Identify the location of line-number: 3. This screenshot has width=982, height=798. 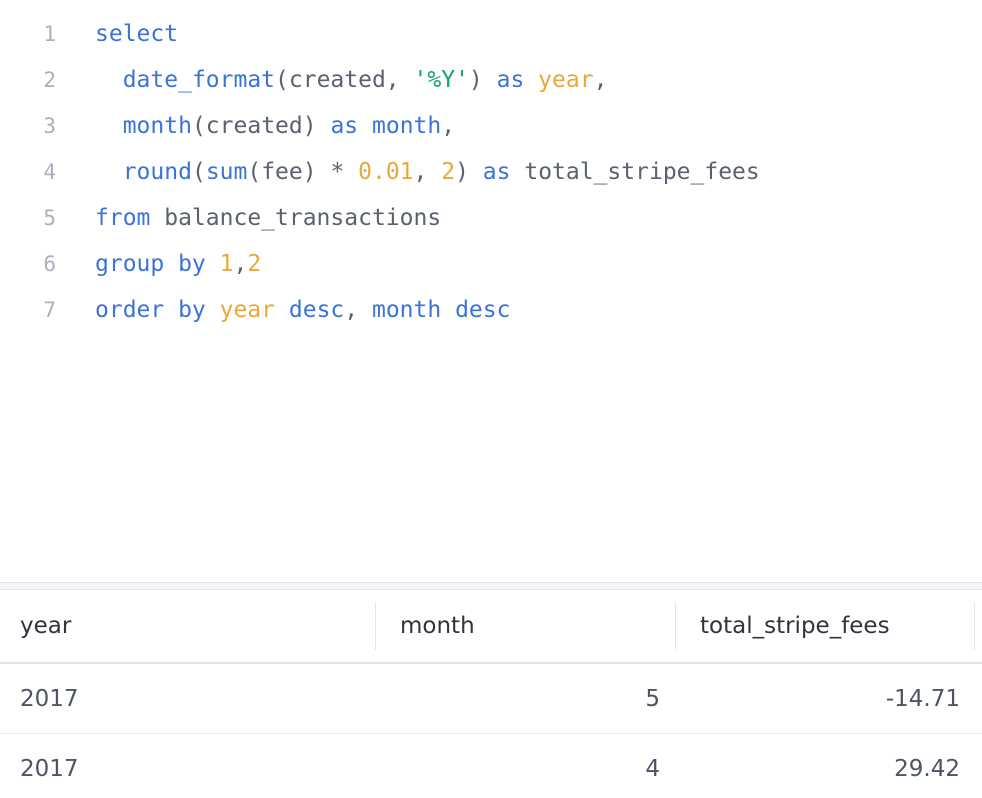
(49, 126).